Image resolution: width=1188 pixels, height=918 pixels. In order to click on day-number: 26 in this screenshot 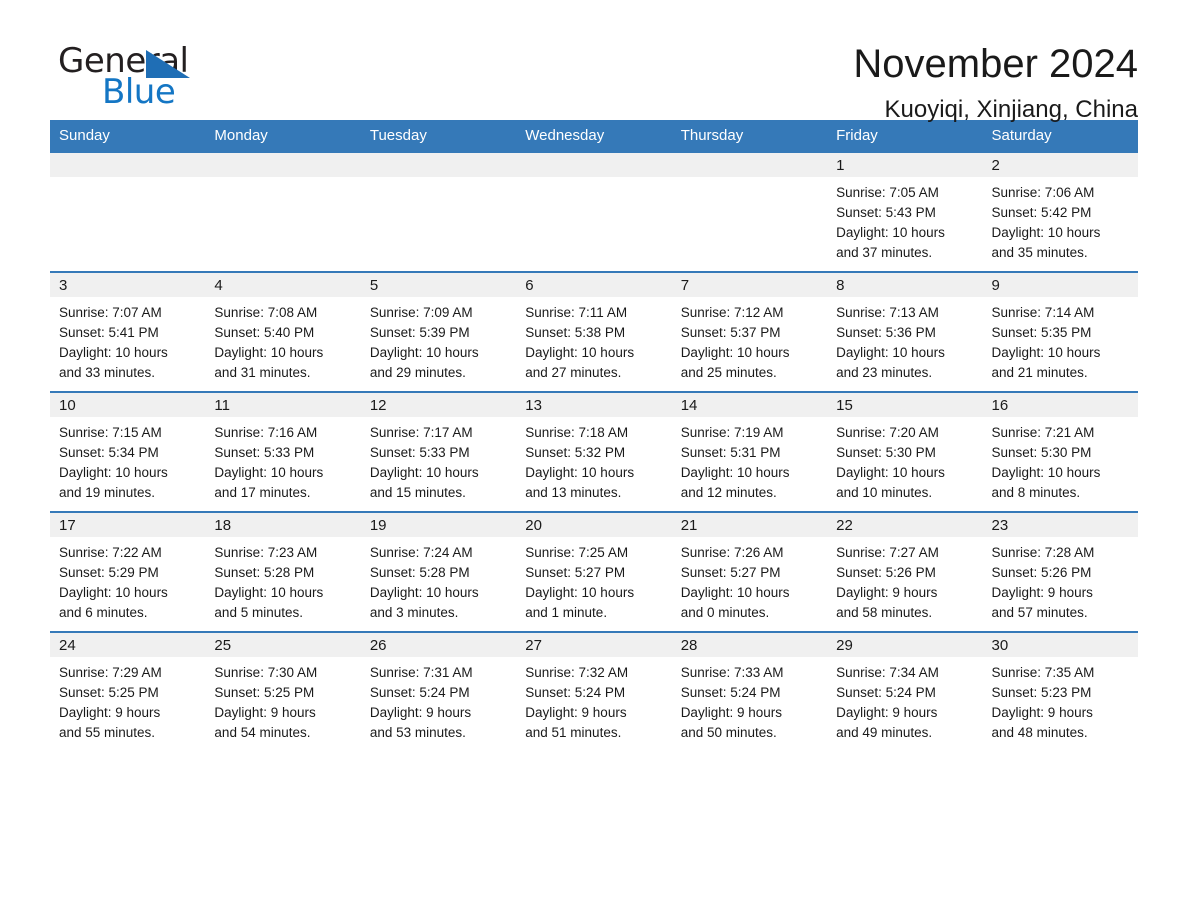, I will do `click(438, 645)`.